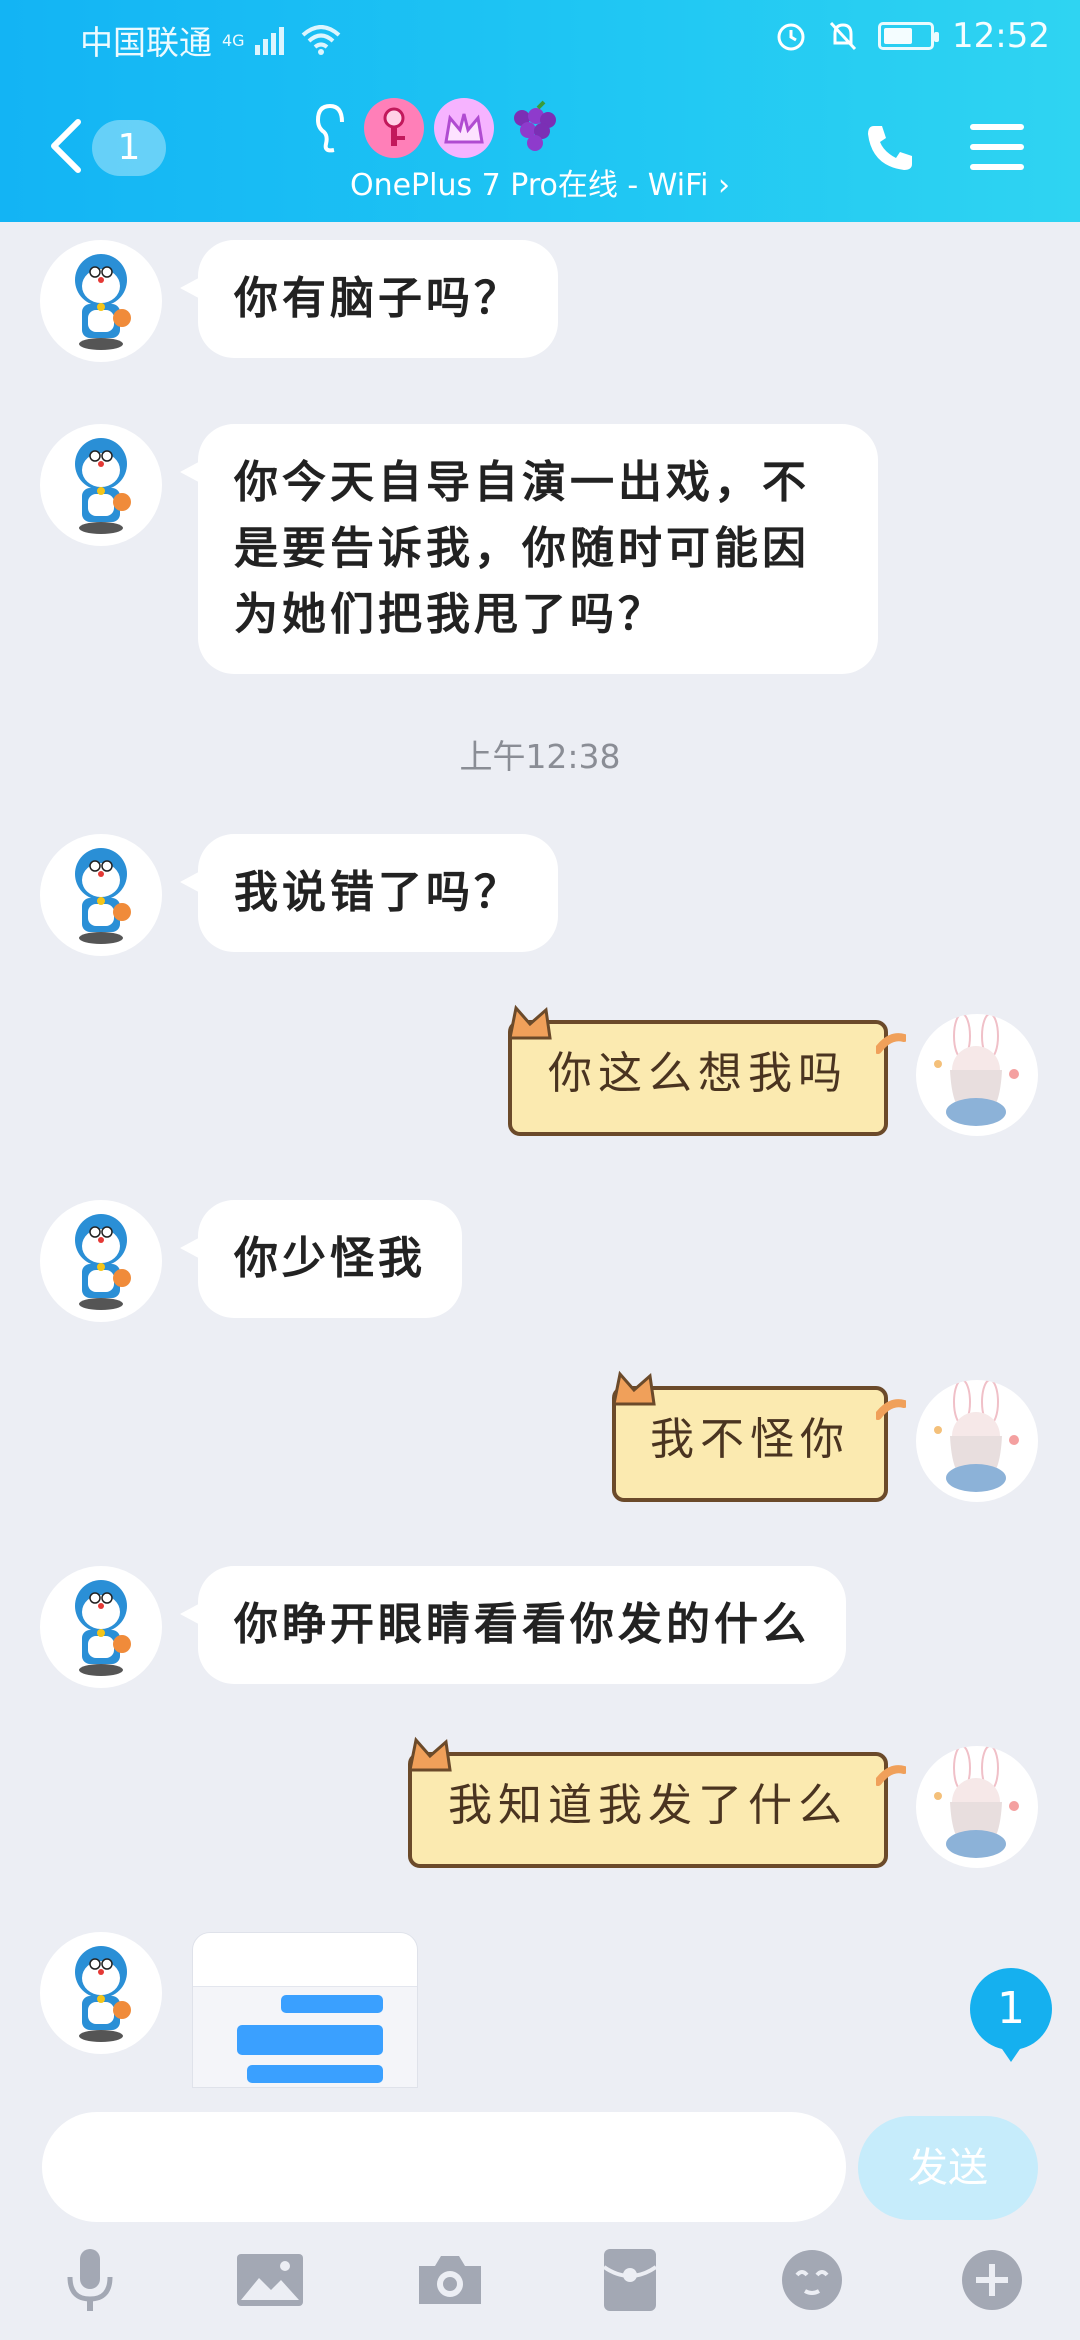  I want to click on sticker-message-bubble: 你这么想我吗, so click(707, 1070).